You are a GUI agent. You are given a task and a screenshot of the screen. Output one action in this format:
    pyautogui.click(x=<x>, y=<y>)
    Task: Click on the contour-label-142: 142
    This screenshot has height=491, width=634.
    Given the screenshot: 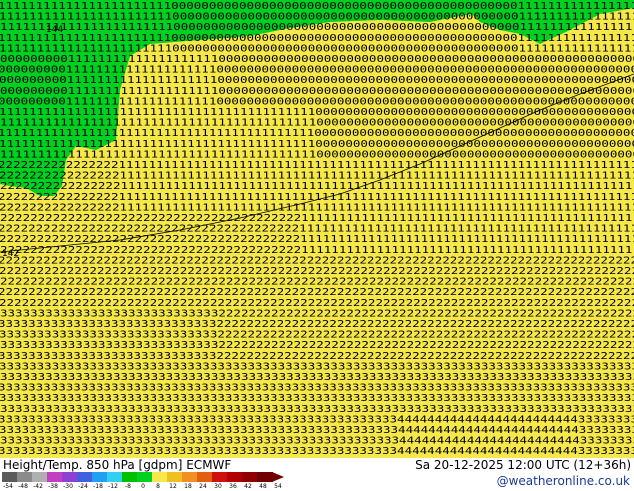 What is the action you would take?
    pyautogui.click(x=10, y=254)
    